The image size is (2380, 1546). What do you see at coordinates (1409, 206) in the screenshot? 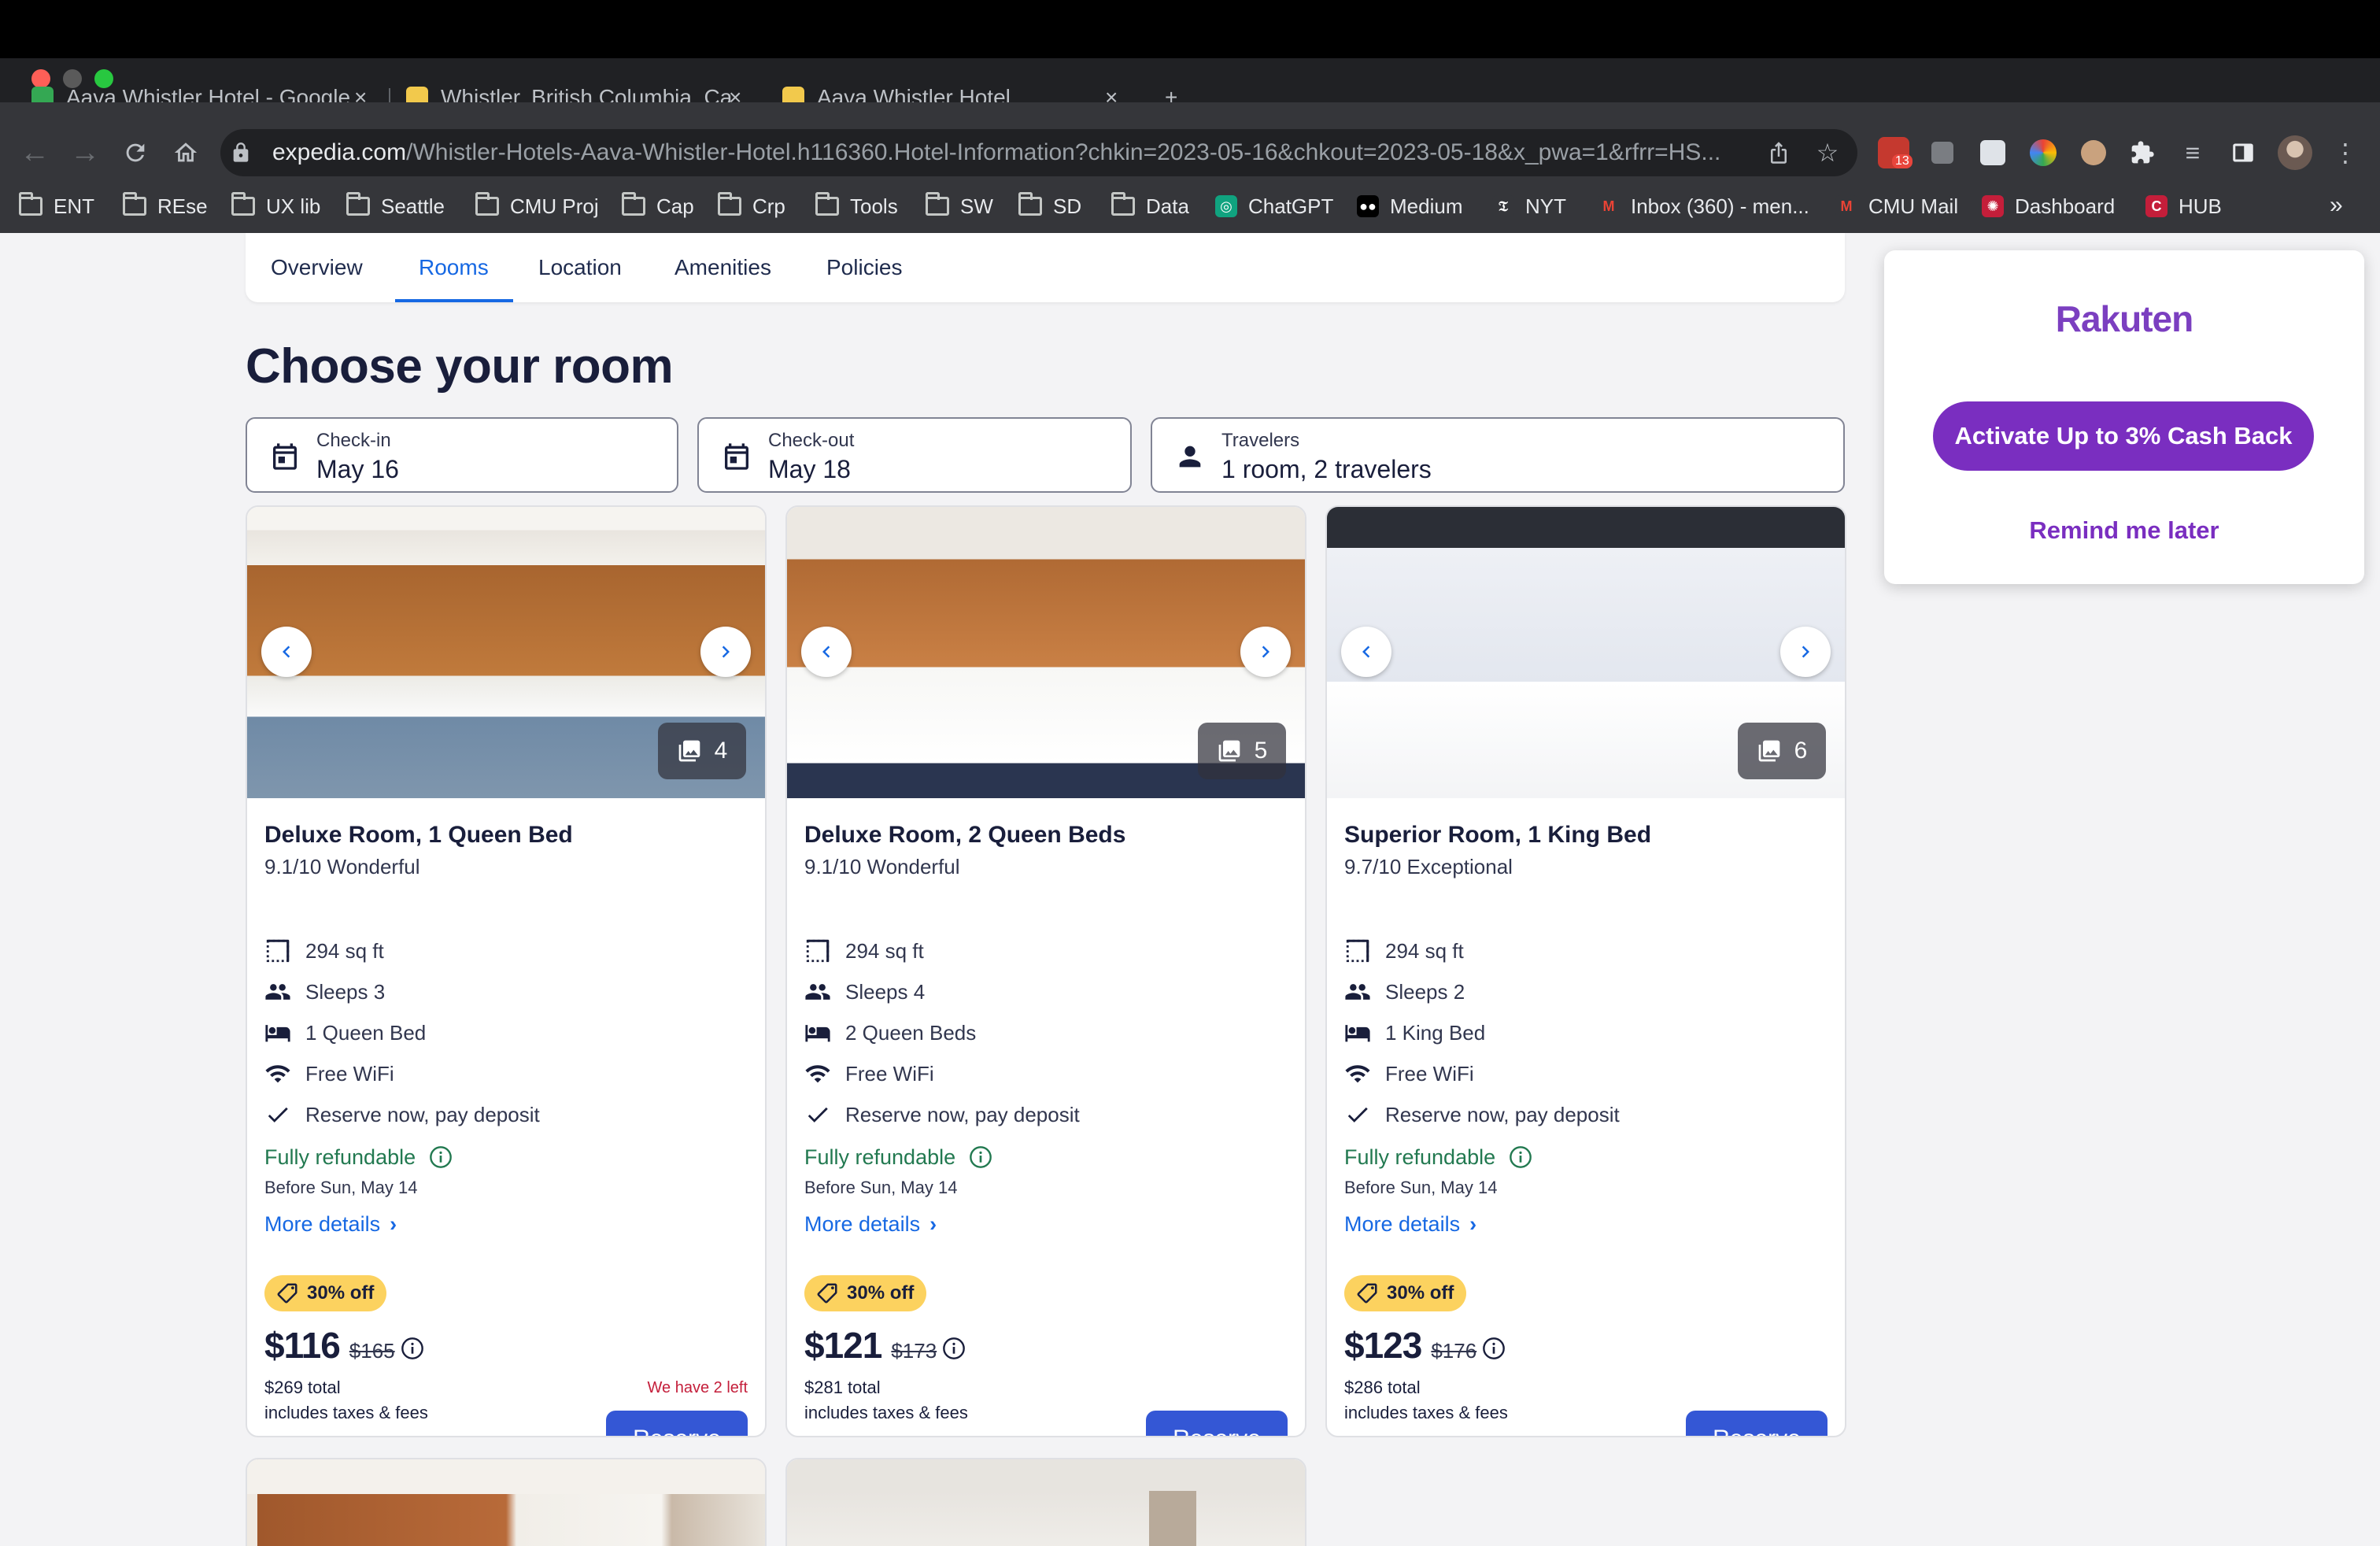
I see `bookmark-medium: ●● Medium` at bounding box center [1409, 206].